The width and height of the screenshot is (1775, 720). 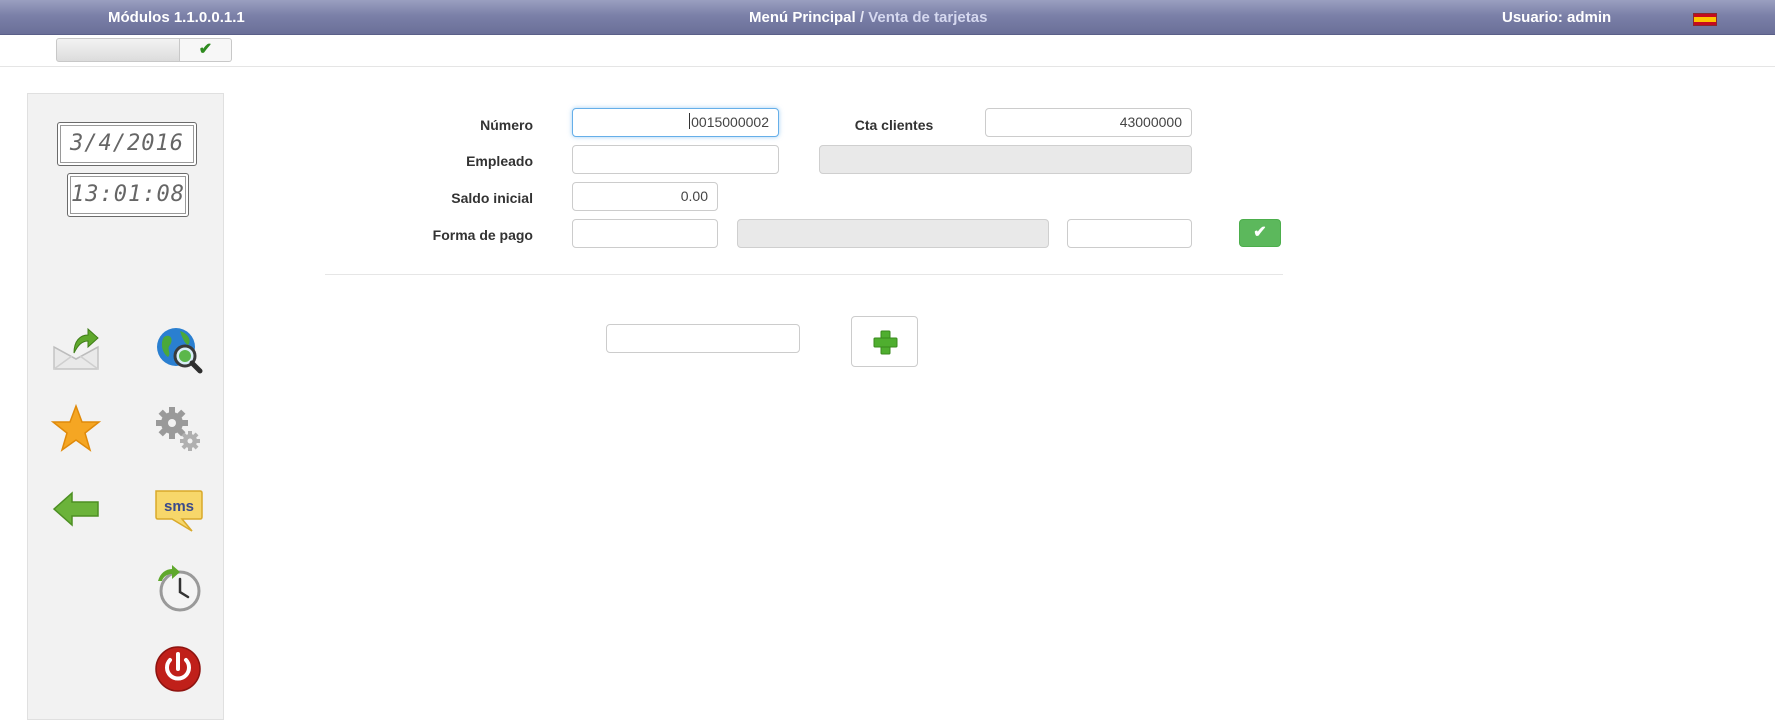 What do you see at coordinates (76, 509) in the screenshot?
I see `arrow-back-icon` at bounding box center [76, 509].